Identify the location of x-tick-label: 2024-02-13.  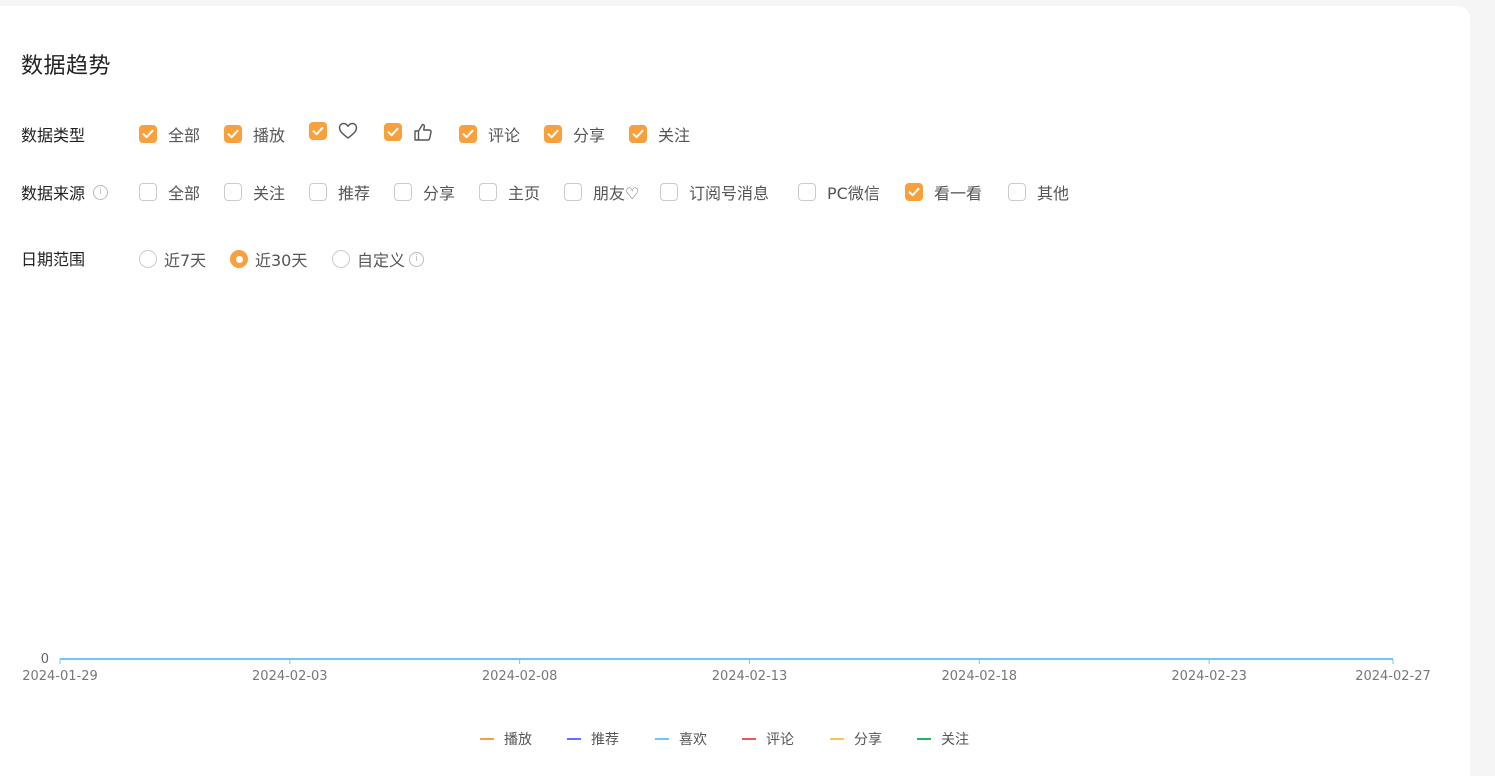
(750, 676).